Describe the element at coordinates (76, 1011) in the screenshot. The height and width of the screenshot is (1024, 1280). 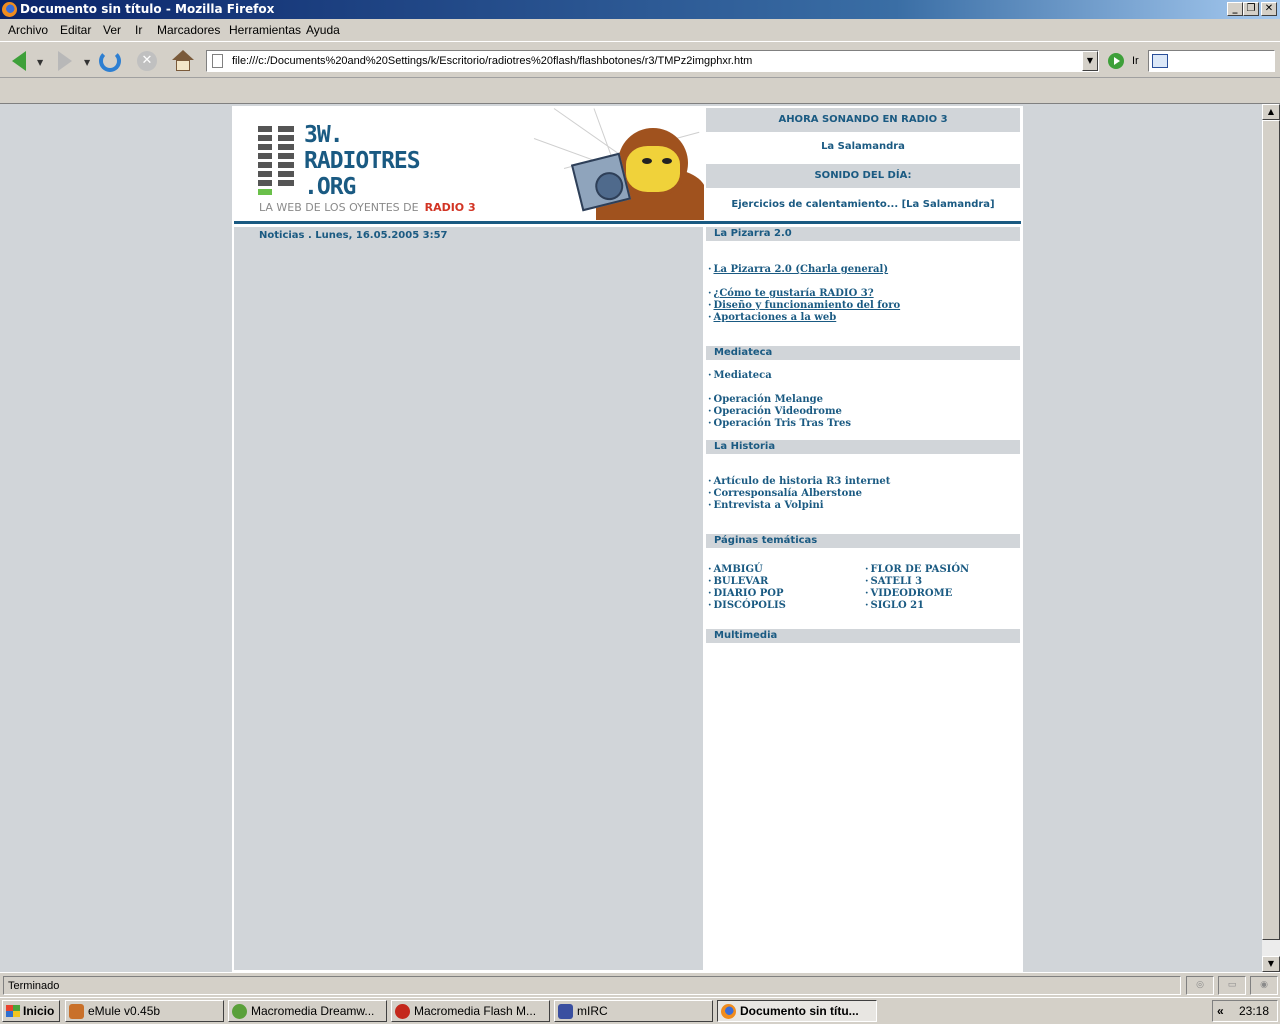
I see `emule-icon` at that location.